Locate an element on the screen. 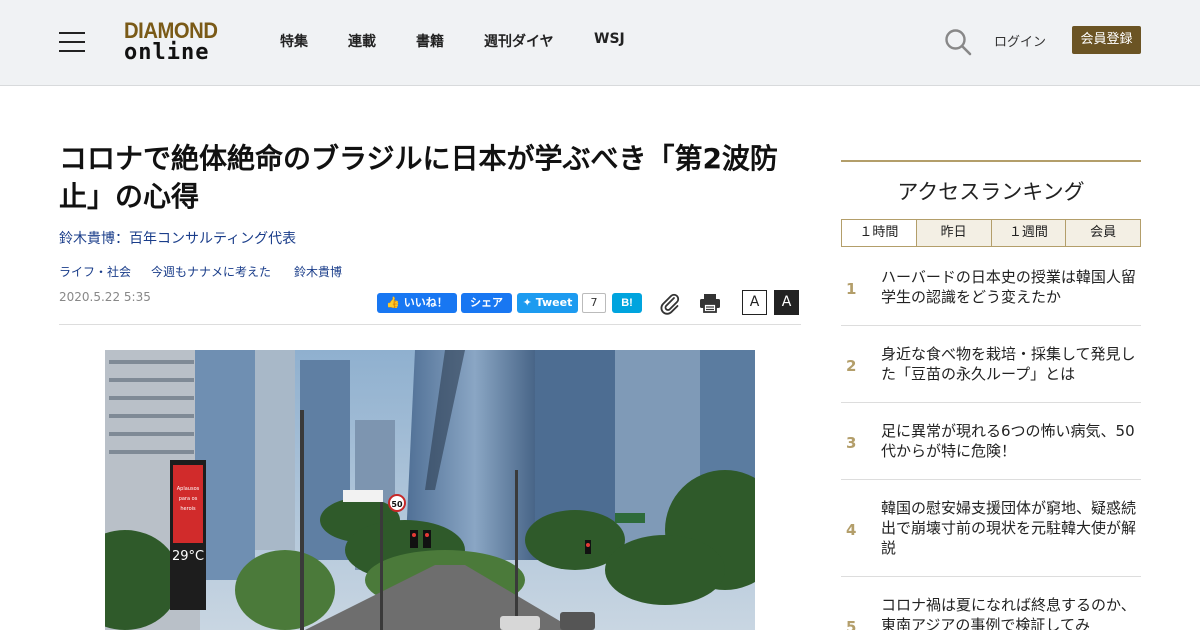 The height and width of the screenshot is (630, 1200). ranking-tabs: １時間 昨日 １週間 会員 is located at coordinates (991, 233).